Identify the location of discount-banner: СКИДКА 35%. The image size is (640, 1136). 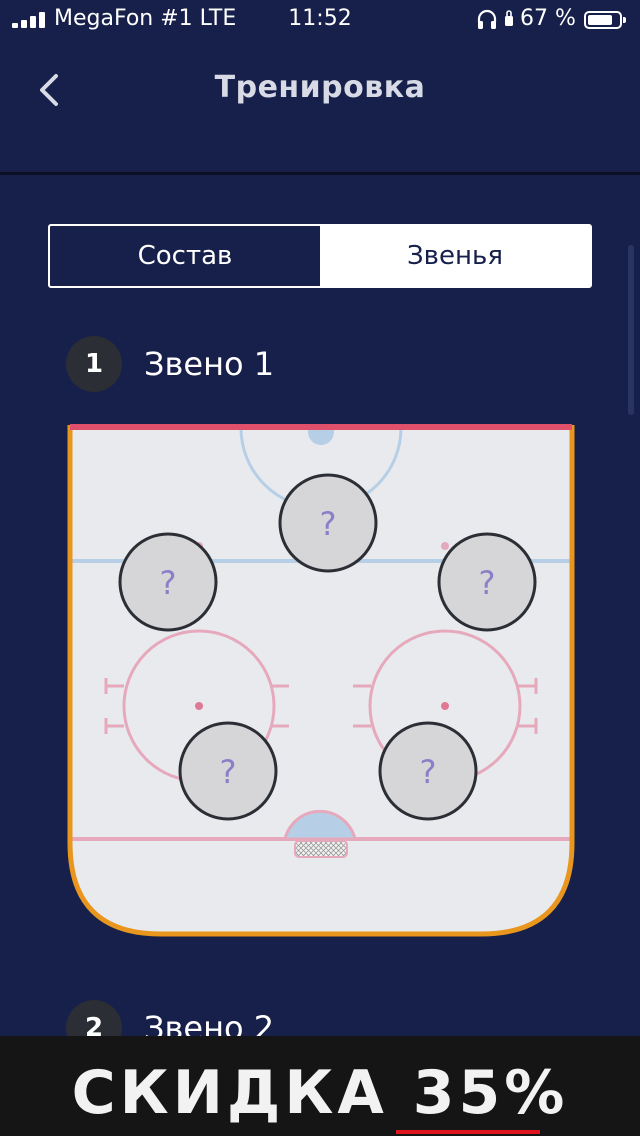
(320, 1086).